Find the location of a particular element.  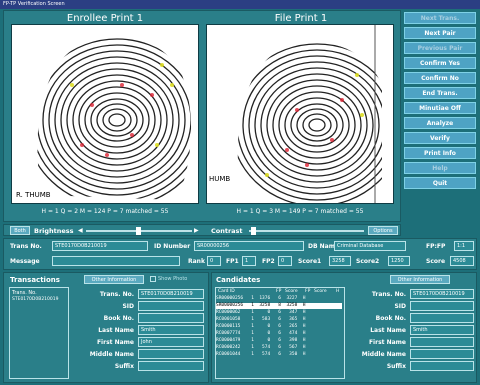

field-label: Trans. No. is located at coordinates (388, 294).